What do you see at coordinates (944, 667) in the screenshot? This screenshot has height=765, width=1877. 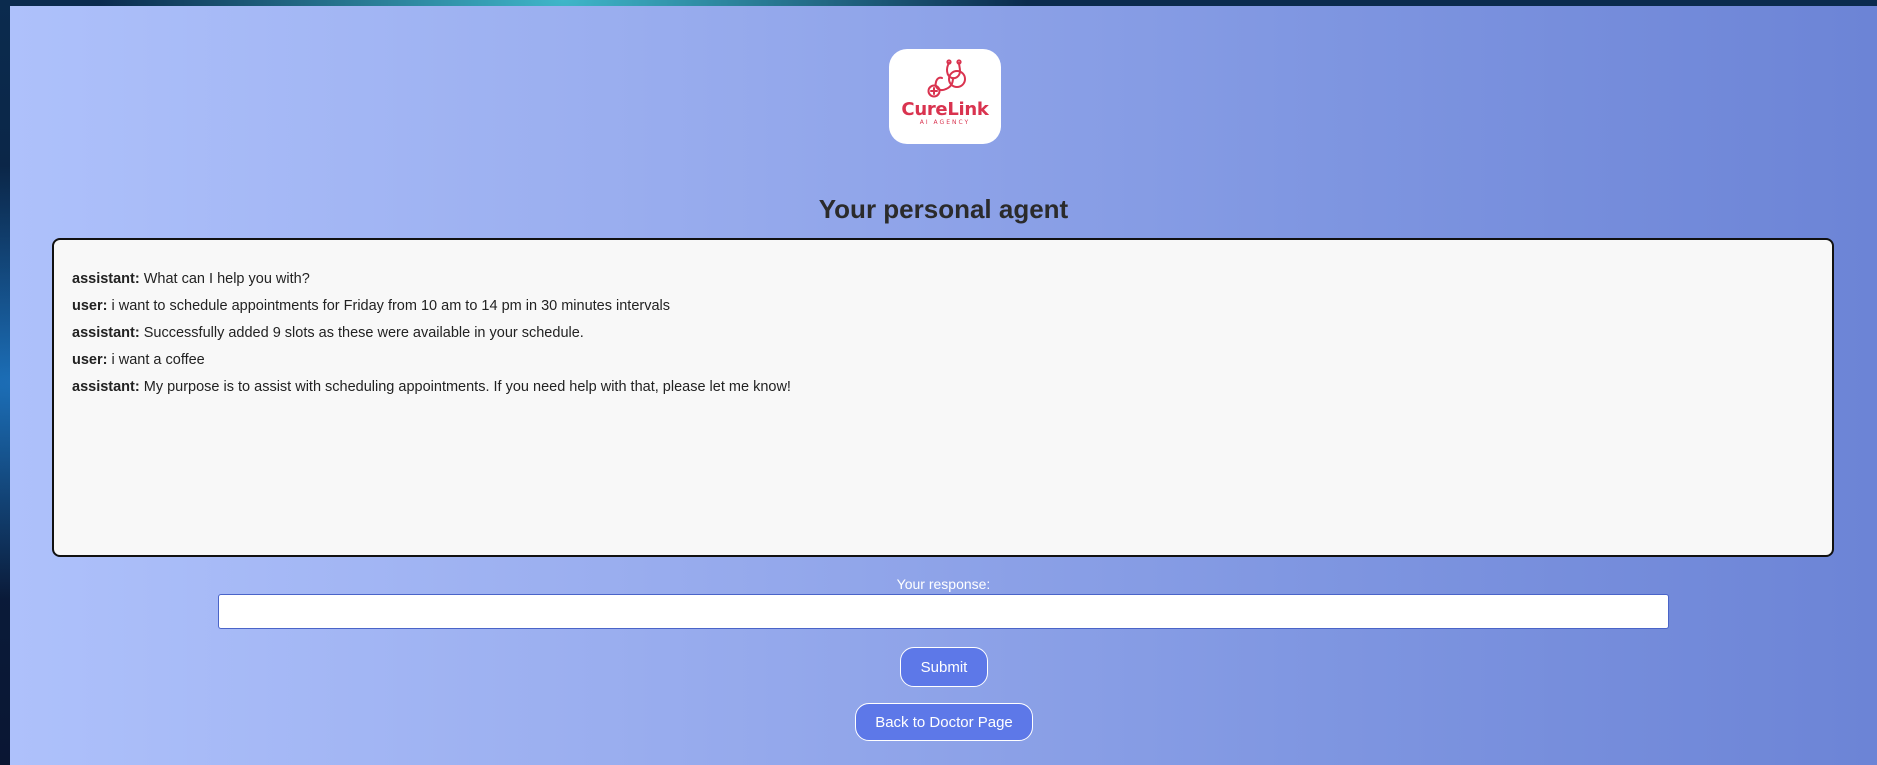 I see `submit-button: Submit` at bounding box center [944, 667].